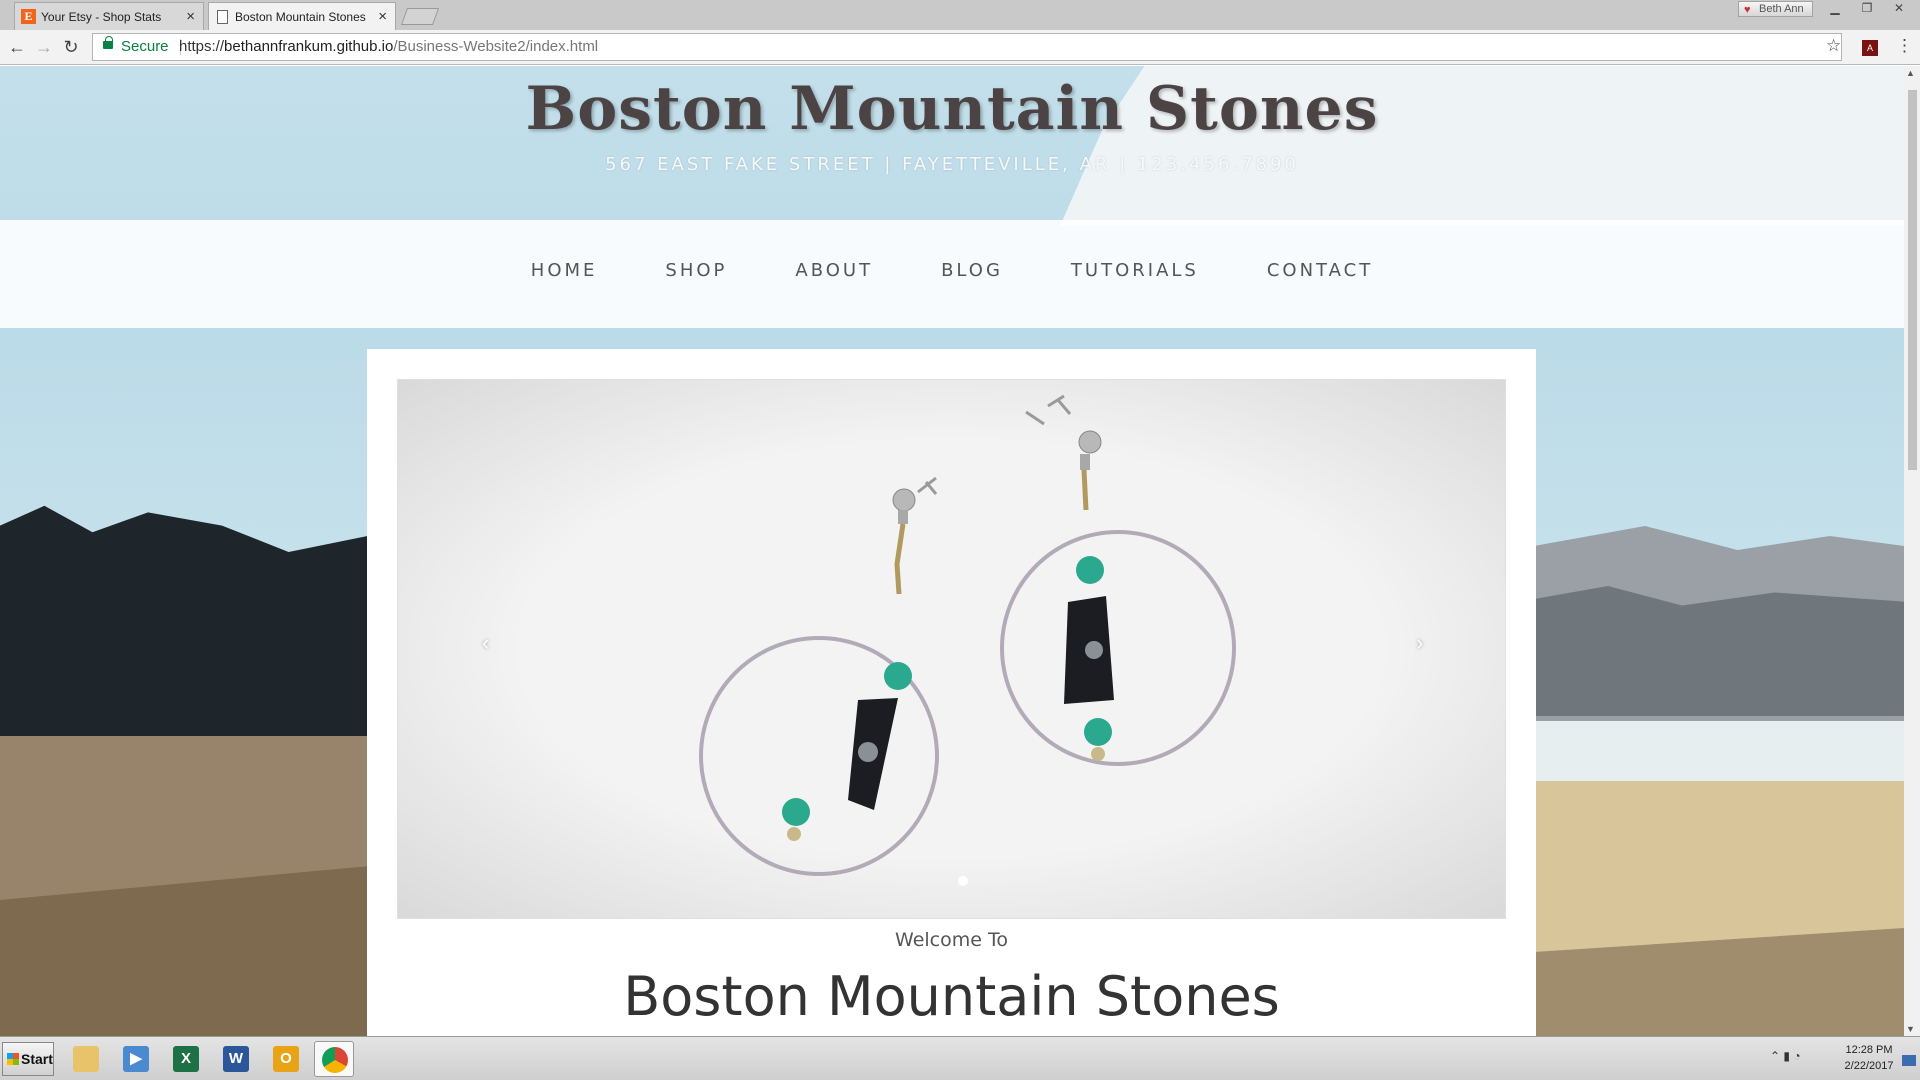 The height and width of the screenshot is (1080, 1920). What do you see at coordinates (136, 1059) in the screenshot?
I see `media-player-icon: ▶` at bounding box center [136, 1059].